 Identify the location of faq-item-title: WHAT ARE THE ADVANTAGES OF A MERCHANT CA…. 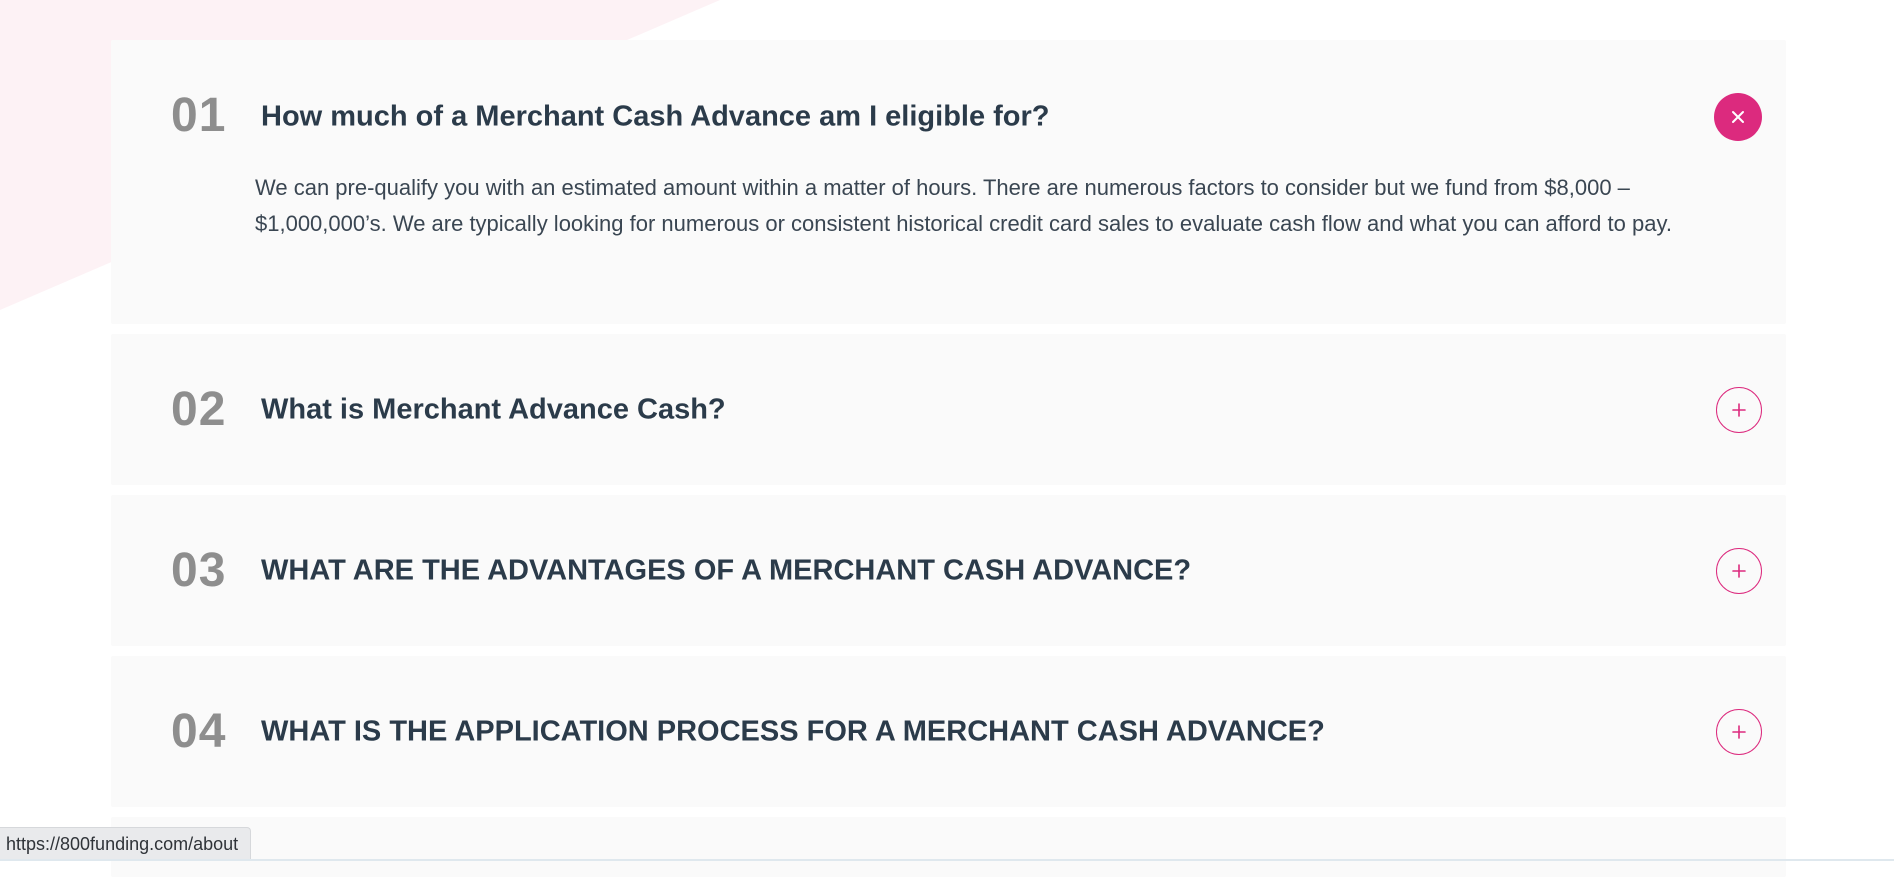
(726, 570).